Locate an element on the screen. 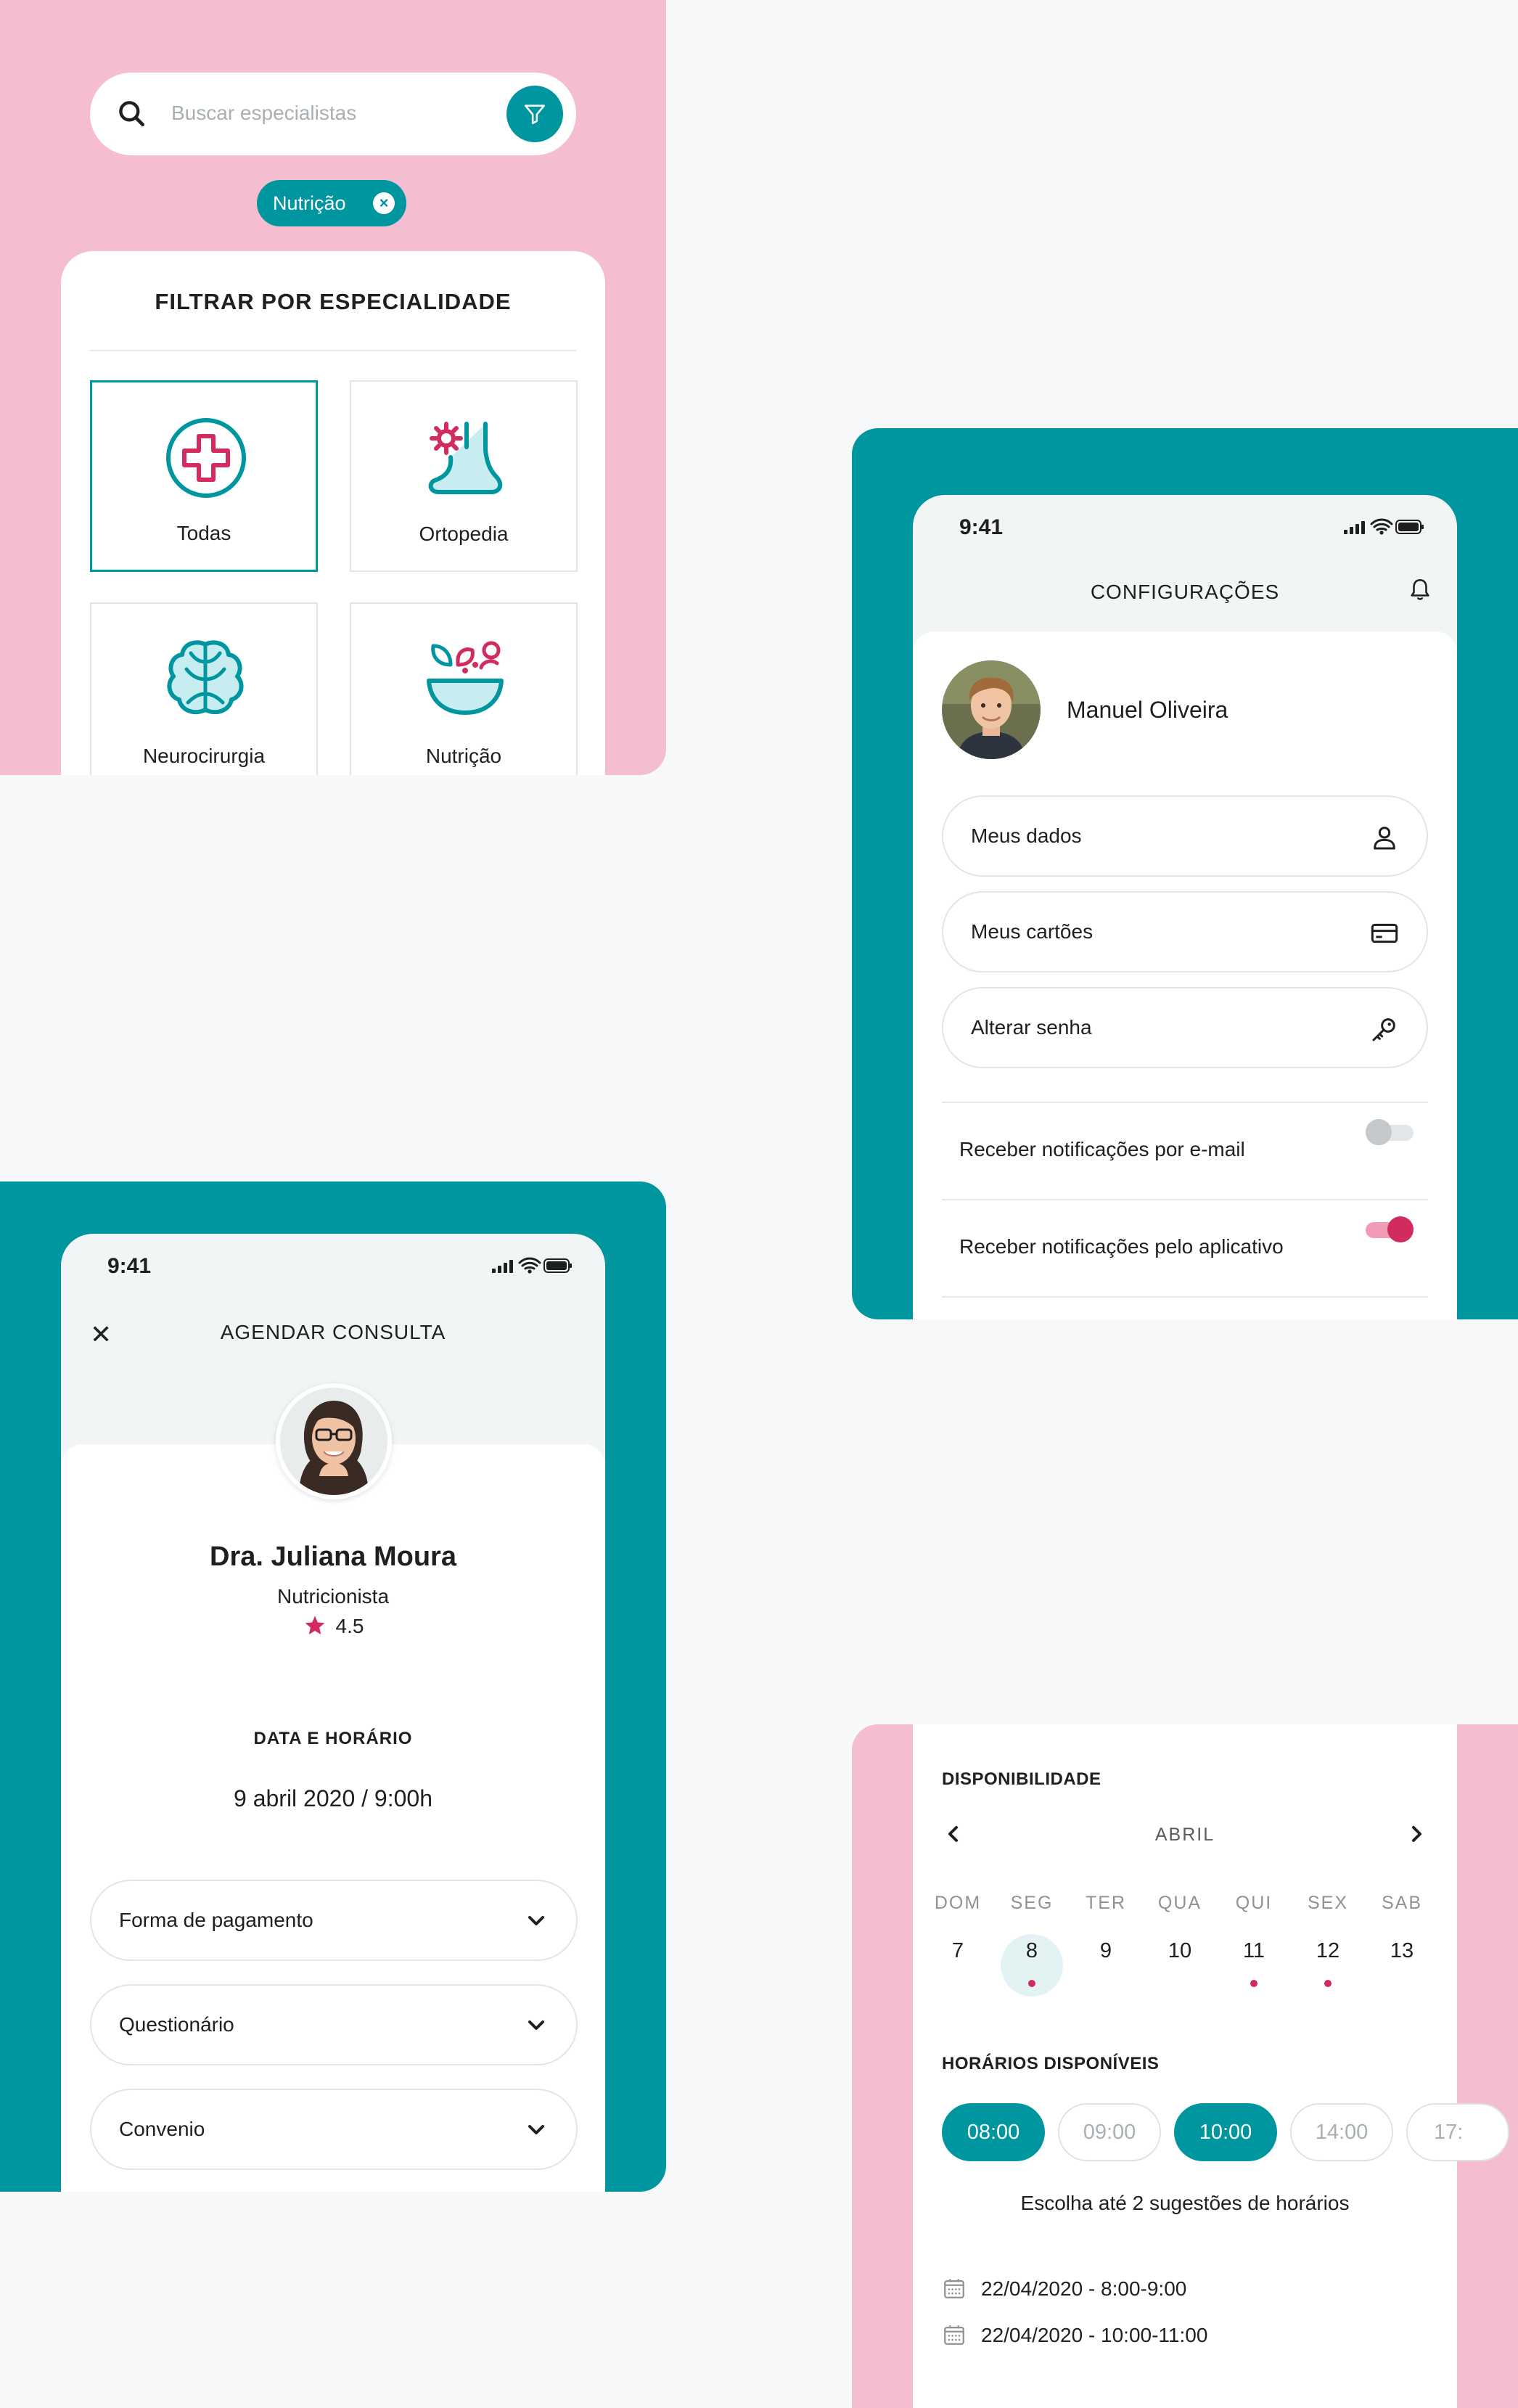 This screenshot has width=1518, height=2408. specialty-label: Todas is located at coordinates (203, 533).